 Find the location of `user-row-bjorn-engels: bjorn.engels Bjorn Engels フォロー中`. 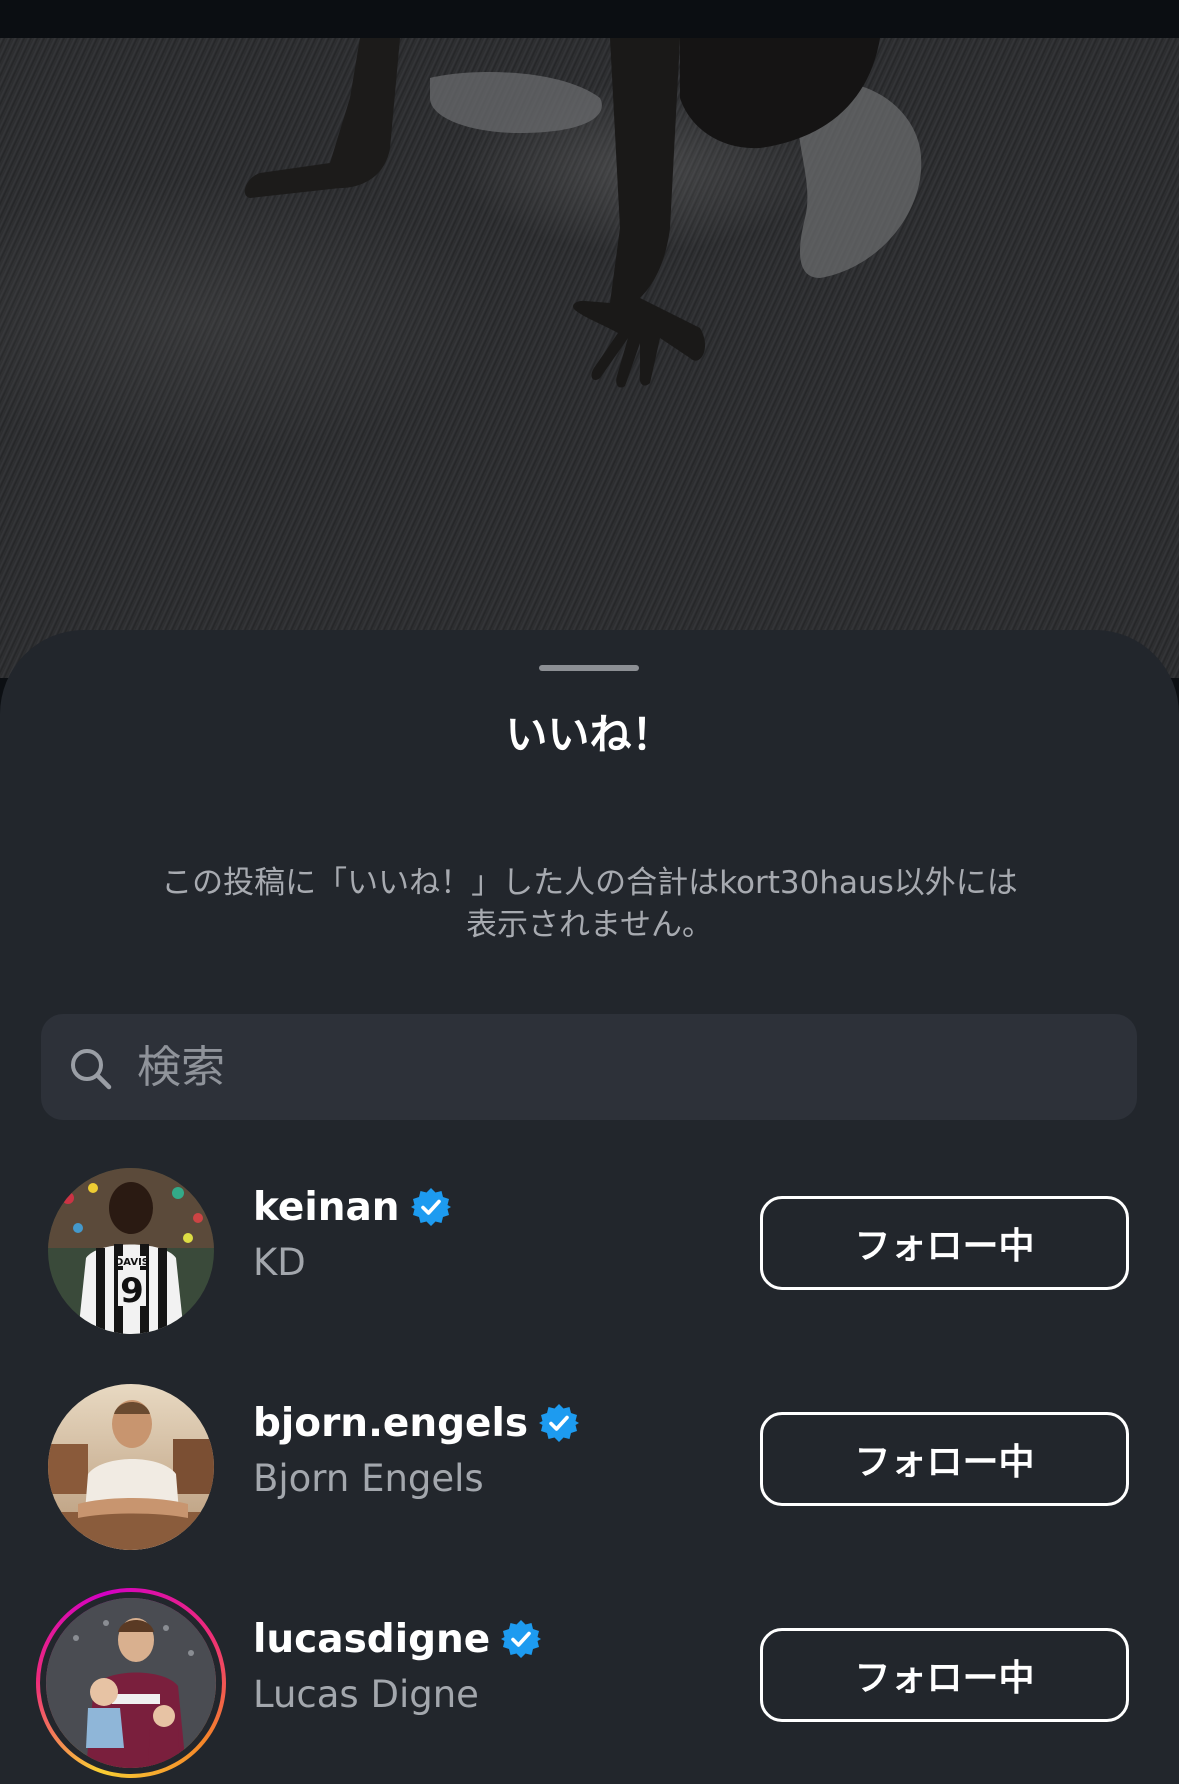

user-row-bjorn-engels: bjorn.engels Bjorn Engels フォロー中 is located at coordinates (589, 1461).